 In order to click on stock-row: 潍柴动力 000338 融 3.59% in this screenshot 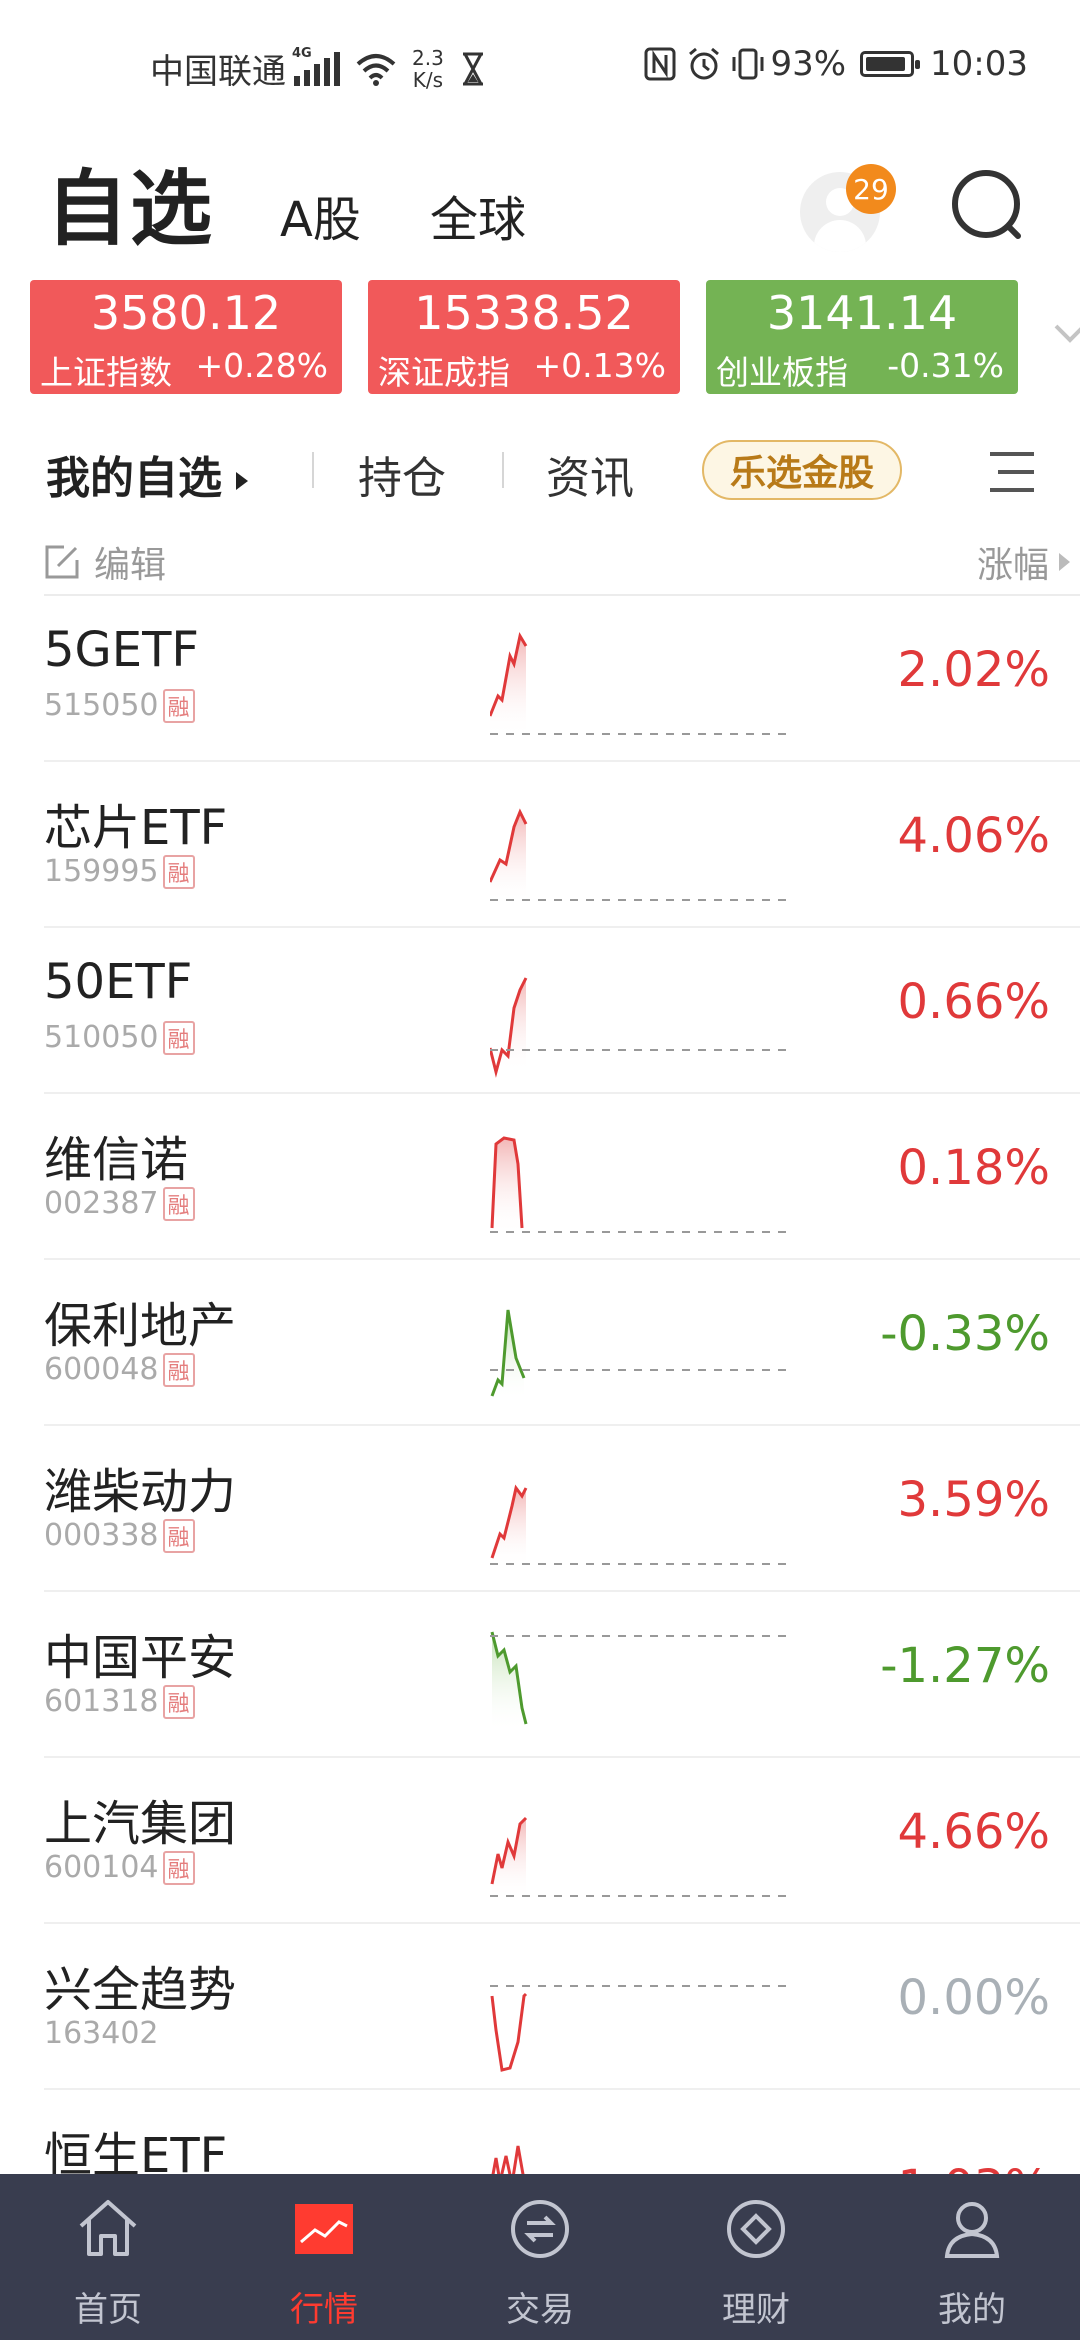, I will do `click(562, 1509)`.